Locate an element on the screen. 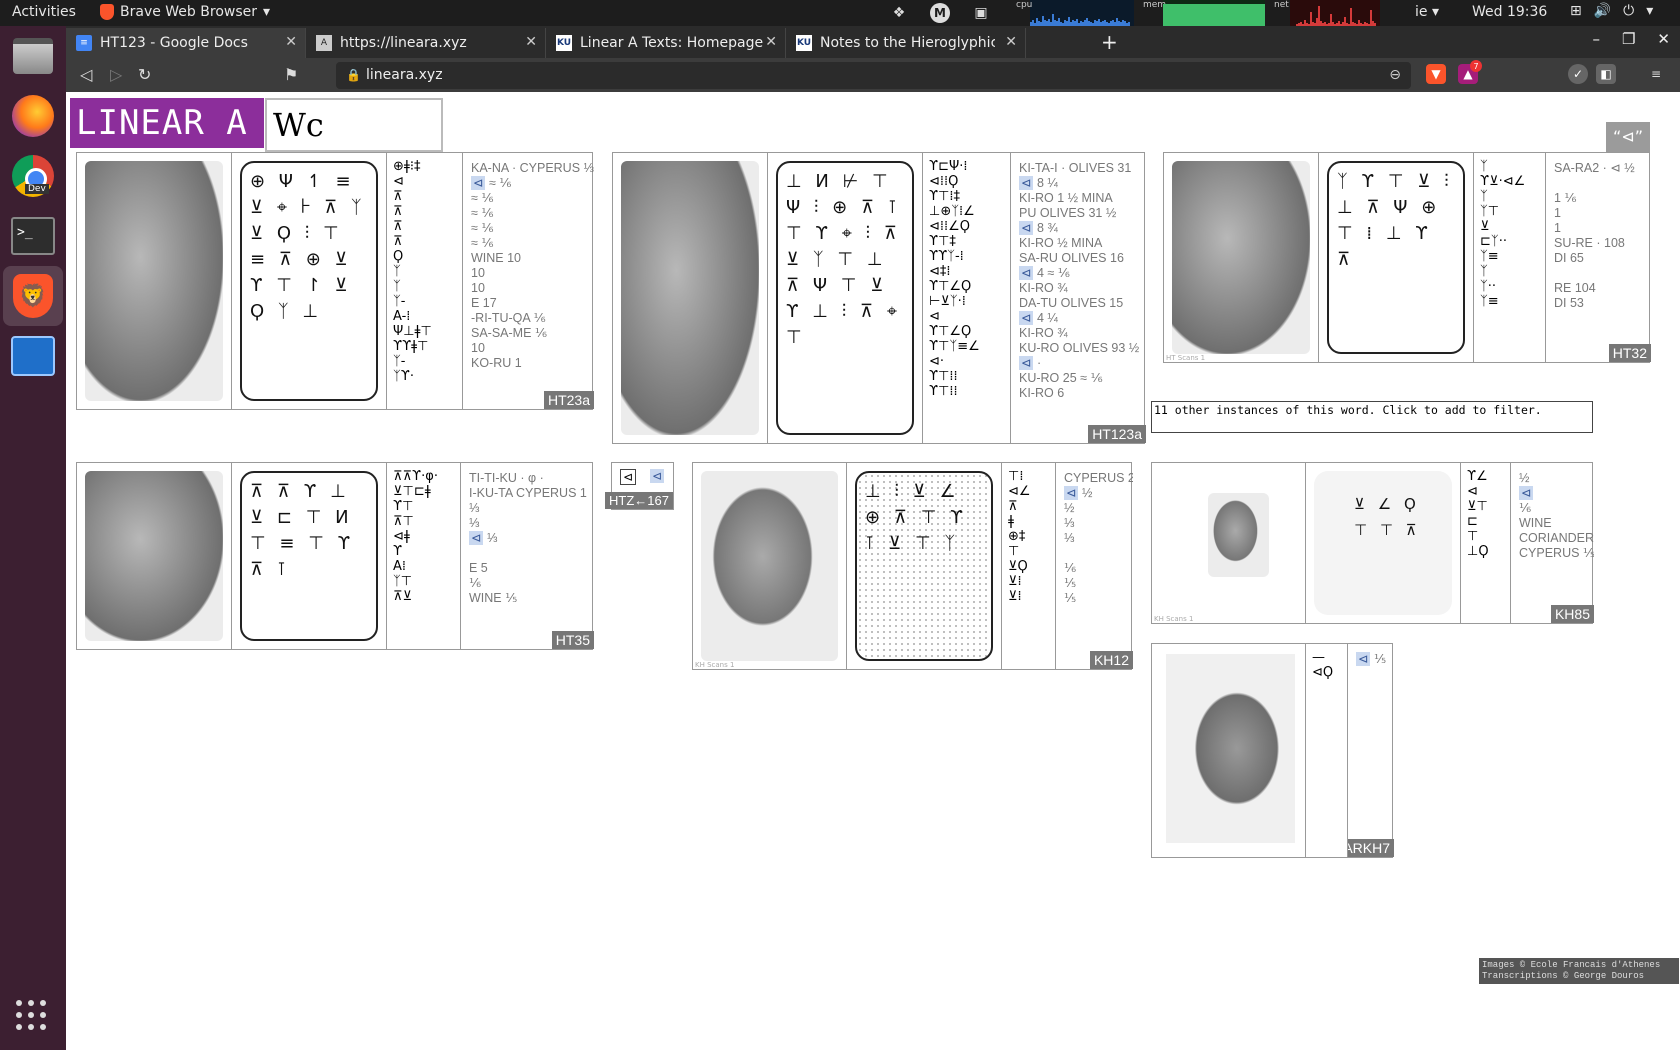 The image size is (1680, 1050). tablet-label: HT35 is located at coordinates (572, 640).